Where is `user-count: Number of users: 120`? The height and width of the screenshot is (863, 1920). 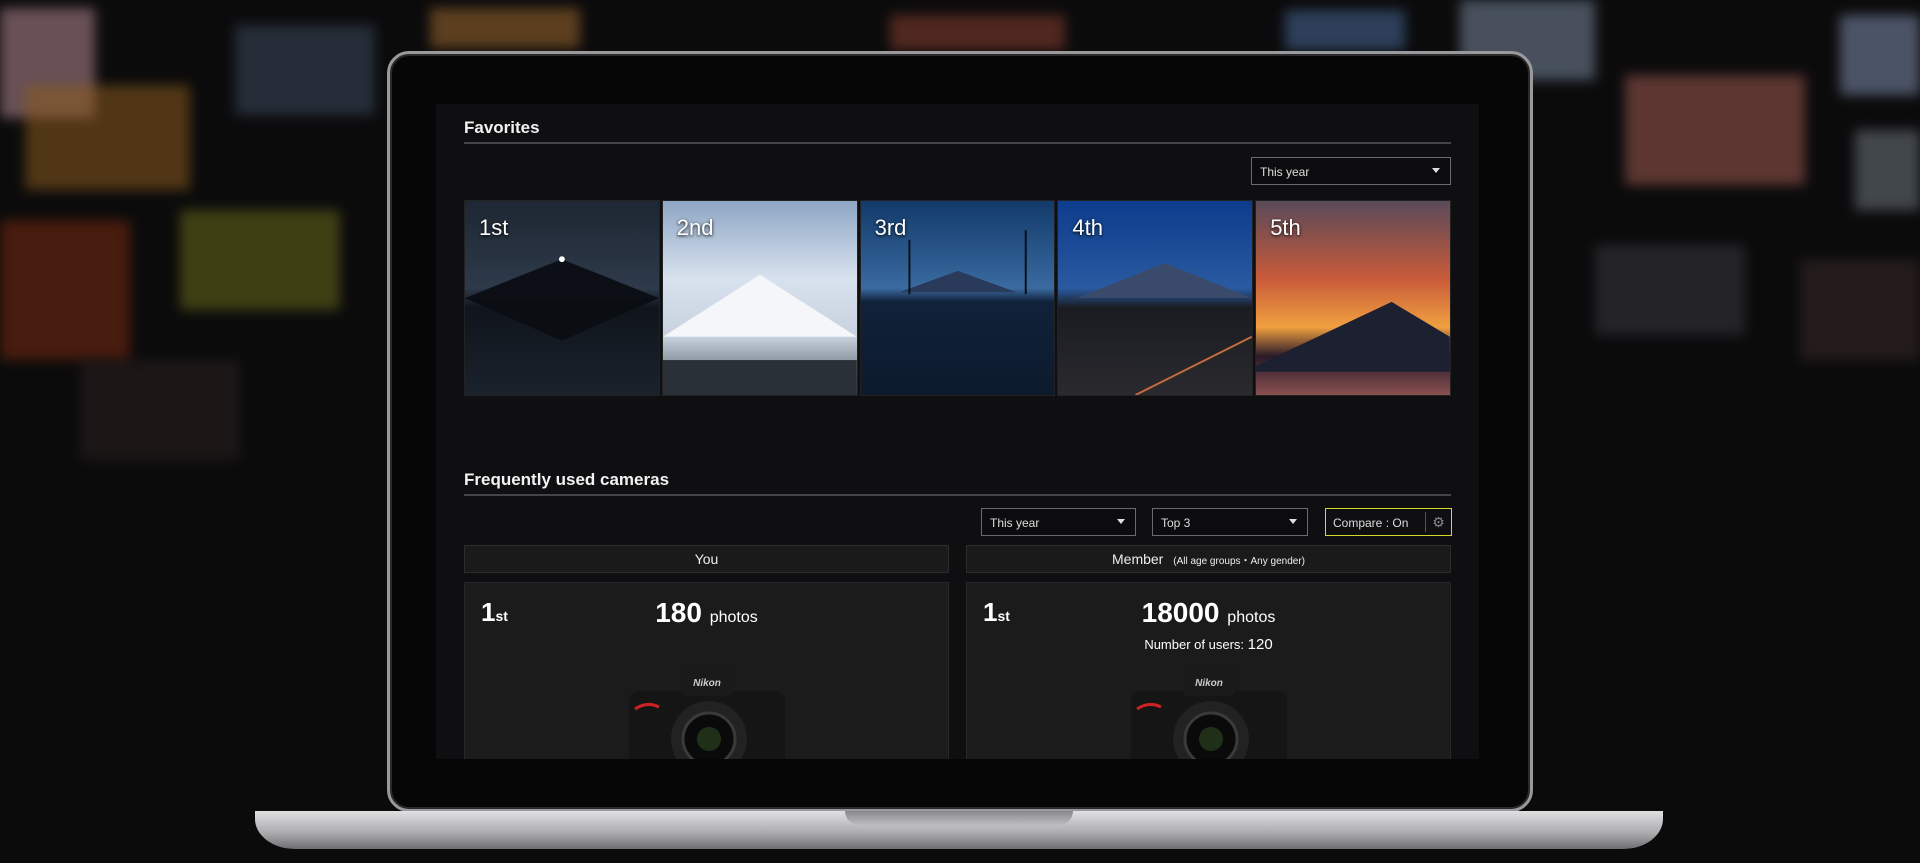
user-count: Number of users: 120 is located at coordinates (1208, 644).